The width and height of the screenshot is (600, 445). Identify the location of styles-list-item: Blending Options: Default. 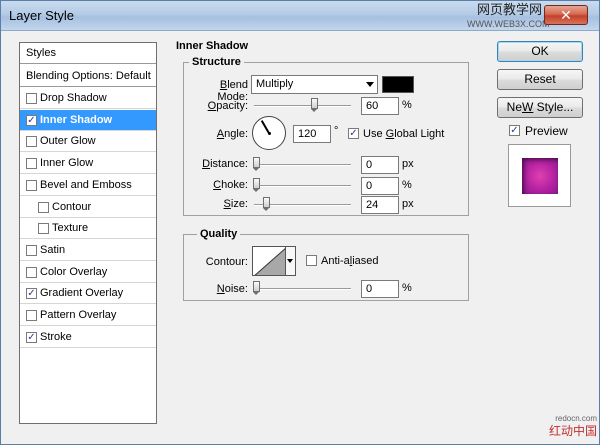
(88, 76).